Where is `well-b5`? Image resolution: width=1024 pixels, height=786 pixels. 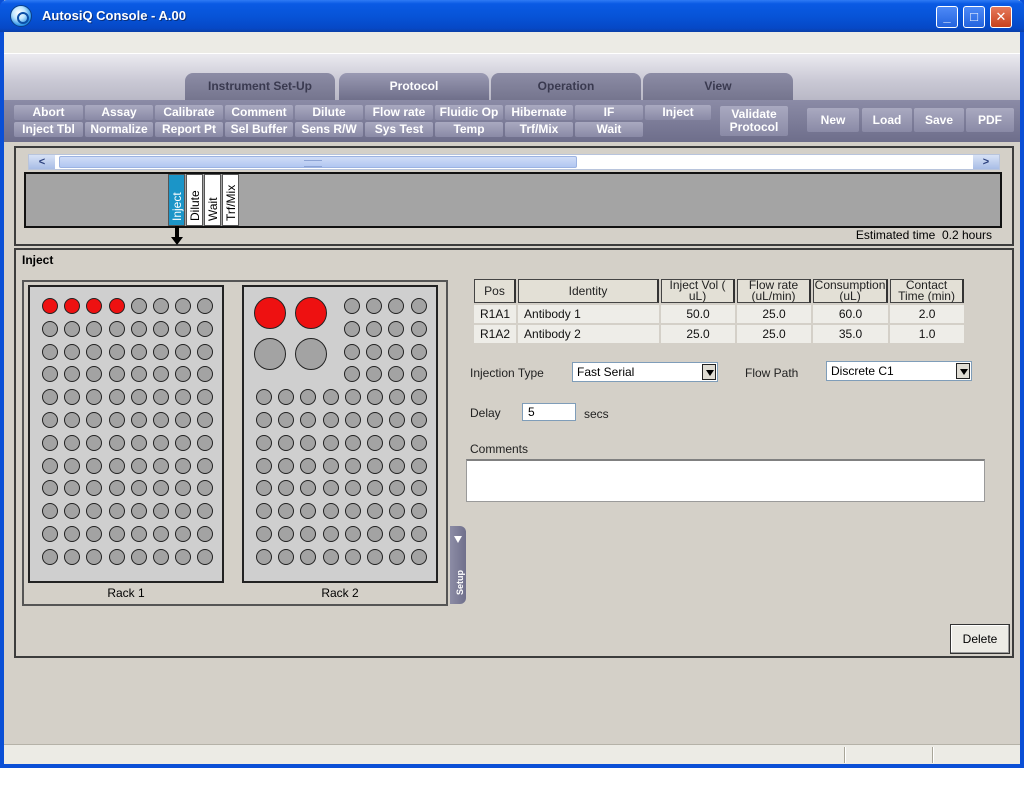
well-b5 is located at coordinates (138, 328).